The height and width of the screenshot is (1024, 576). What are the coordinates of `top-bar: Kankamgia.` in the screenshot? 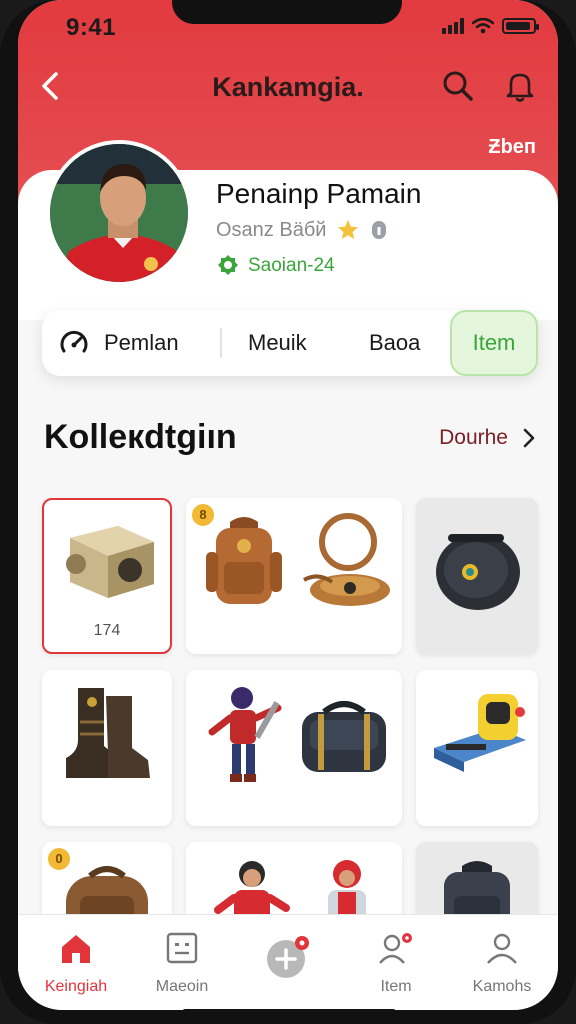 It's located at (288, 86).